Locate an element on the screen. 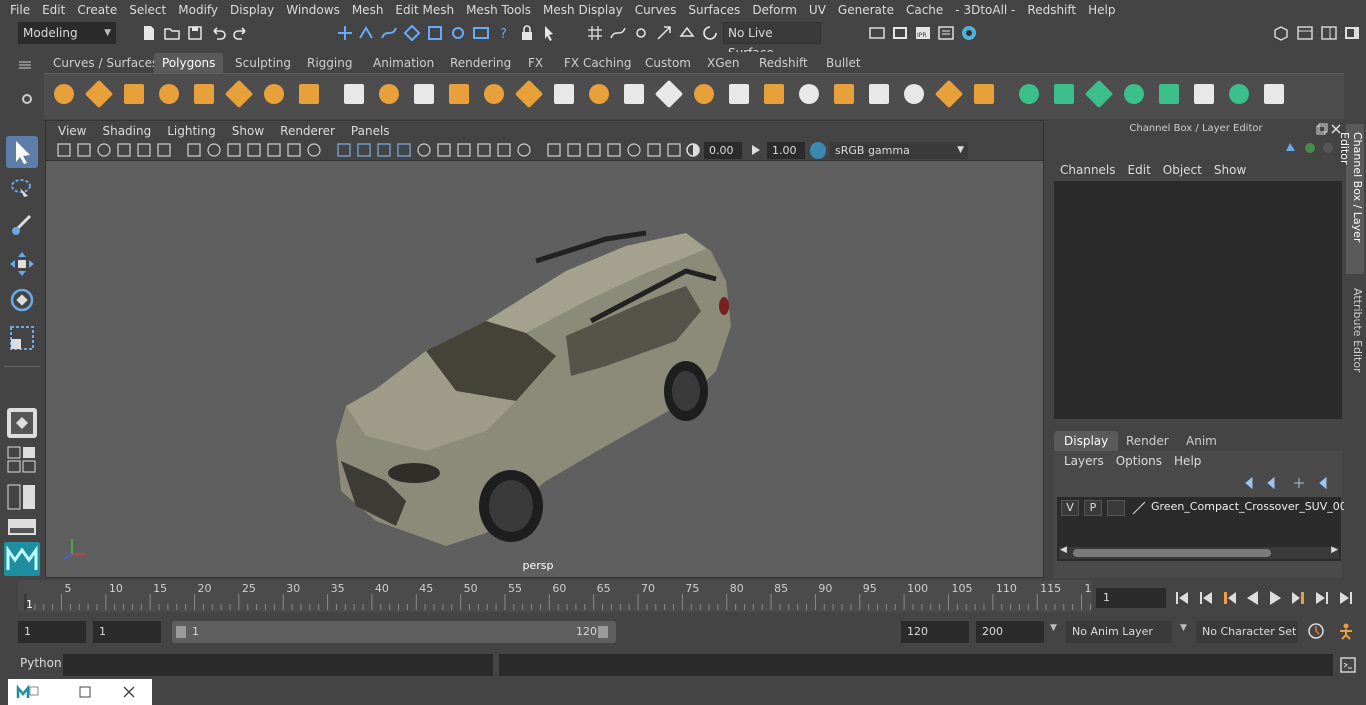  image-plane-icon is located at coordinates (124, 150).